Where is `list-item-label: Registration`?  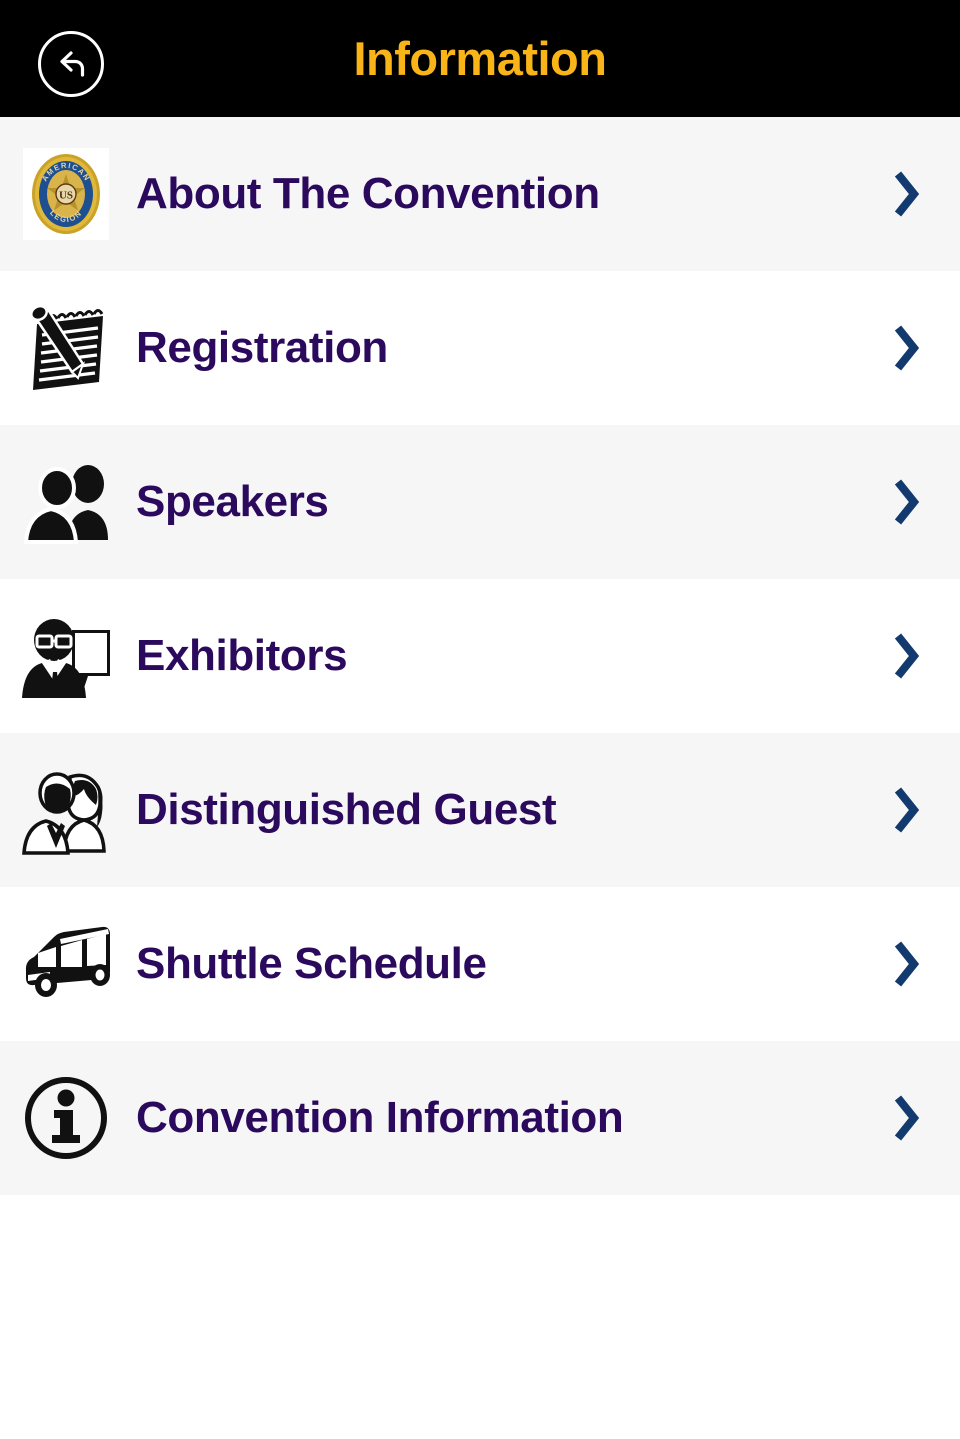 list-item-label: Registration is located at coordinates (262, 347).